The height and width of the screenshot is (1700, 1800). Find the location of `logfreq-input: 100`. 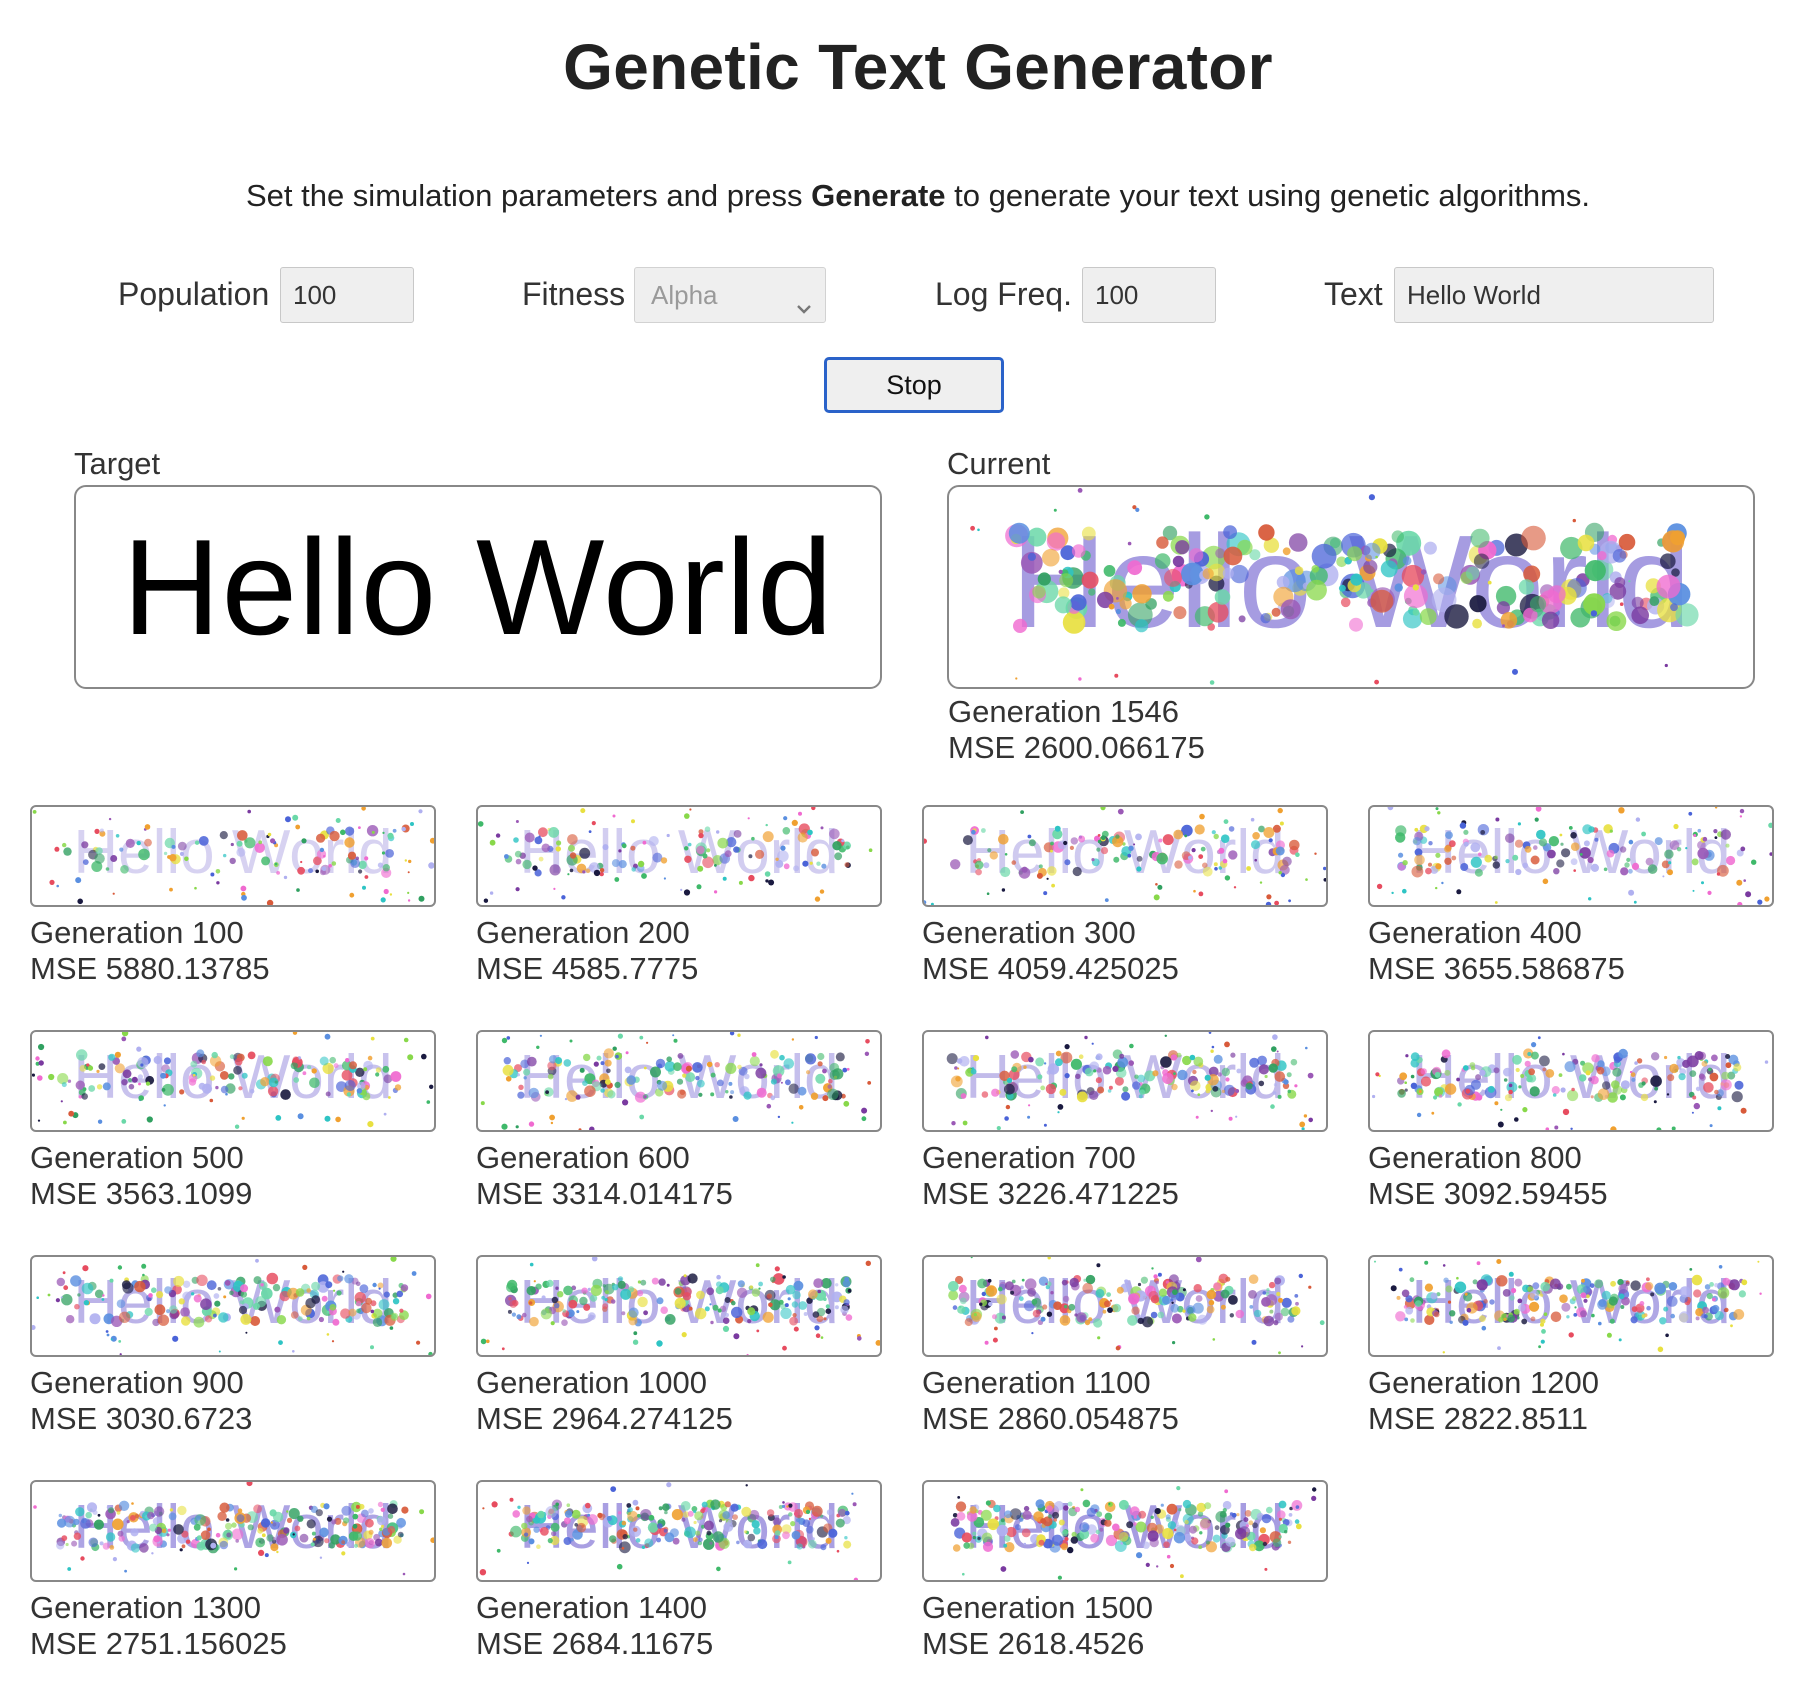

logfreq-input: 100 is located at coordinates (1149, 295).